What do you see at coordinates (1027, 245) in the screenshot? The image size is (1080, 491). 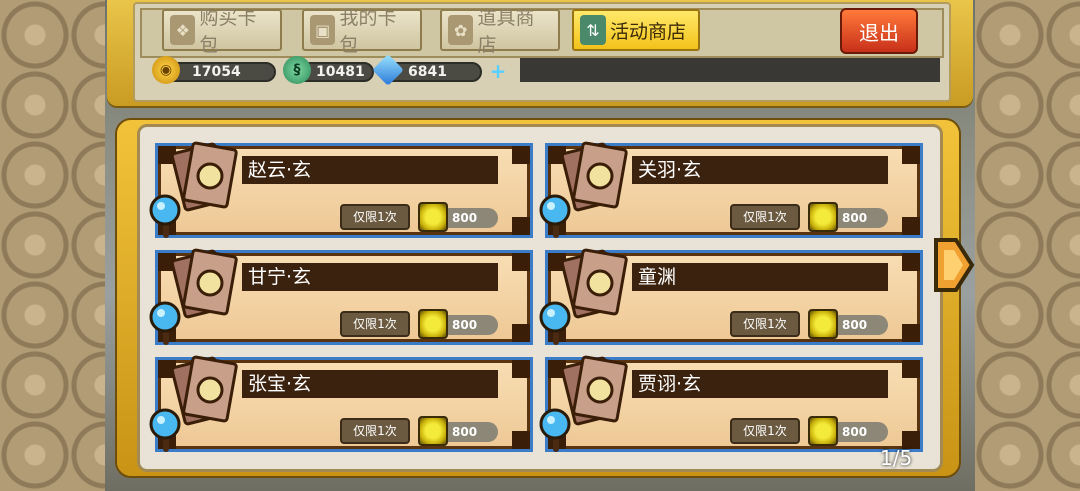 I see `right-pattern-border` at bounding box center [1027, 245].